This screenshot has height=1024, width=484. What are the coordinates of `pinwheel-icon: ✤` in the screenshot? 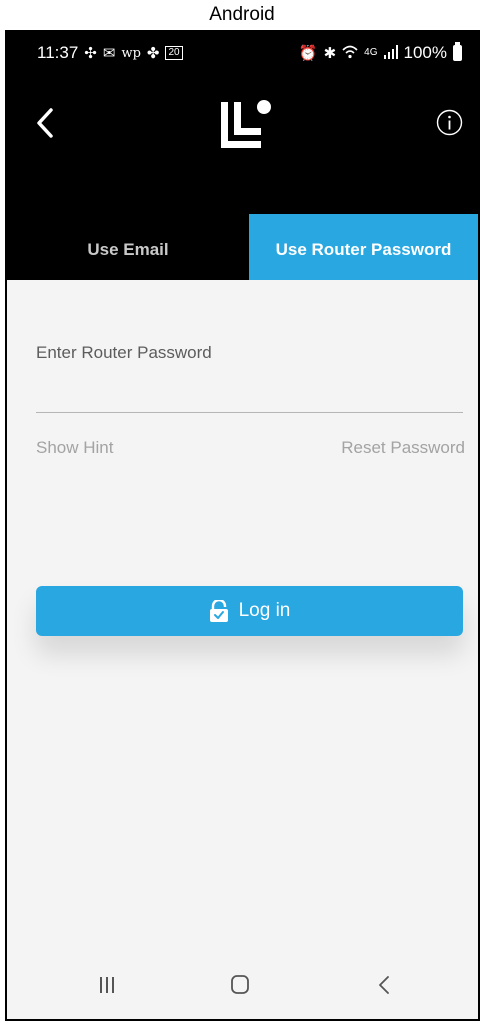 It's located at (153, 53).